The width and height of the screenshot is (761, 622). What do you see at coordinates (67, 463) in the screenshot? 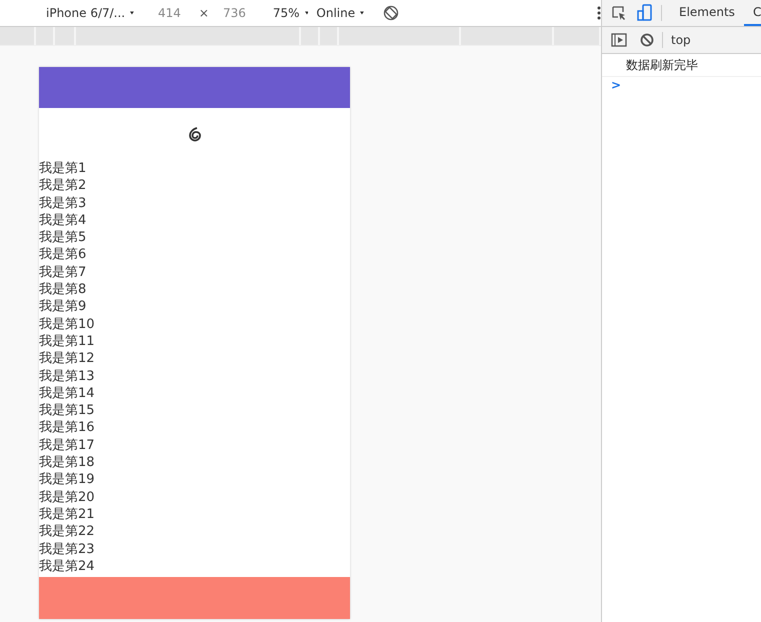
I see `list-item: 我是第18` at bounding box center [67, 463].